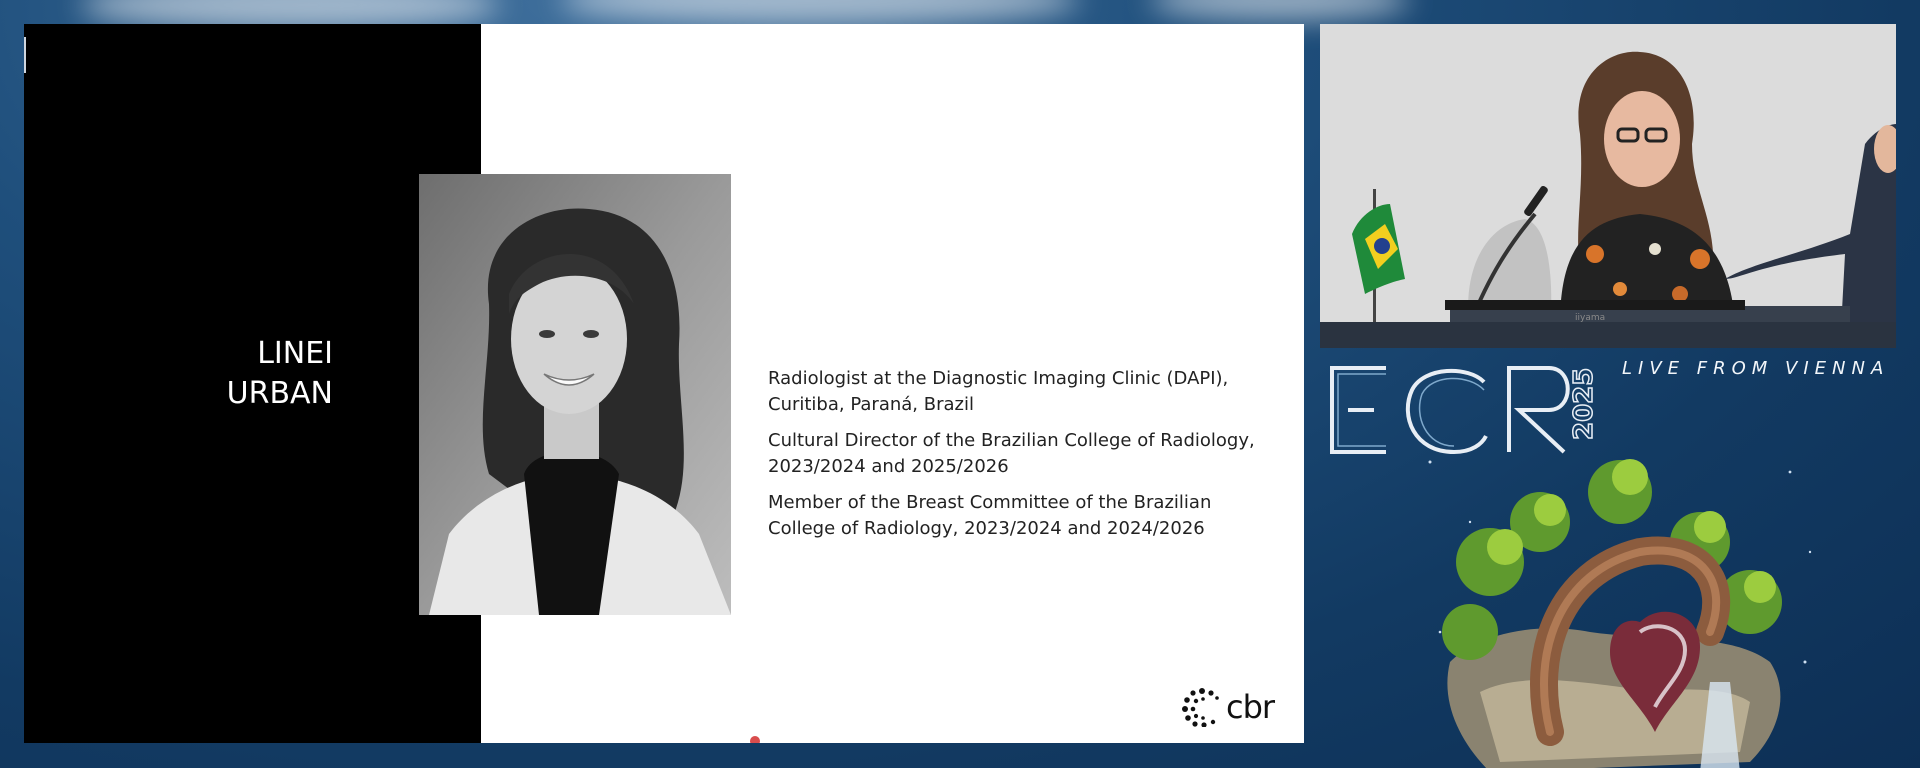  What do you see at coordinates (1590, 318) in the screenshot?
I see `podium-label: iiyama` at bounding box center [1590, 318].